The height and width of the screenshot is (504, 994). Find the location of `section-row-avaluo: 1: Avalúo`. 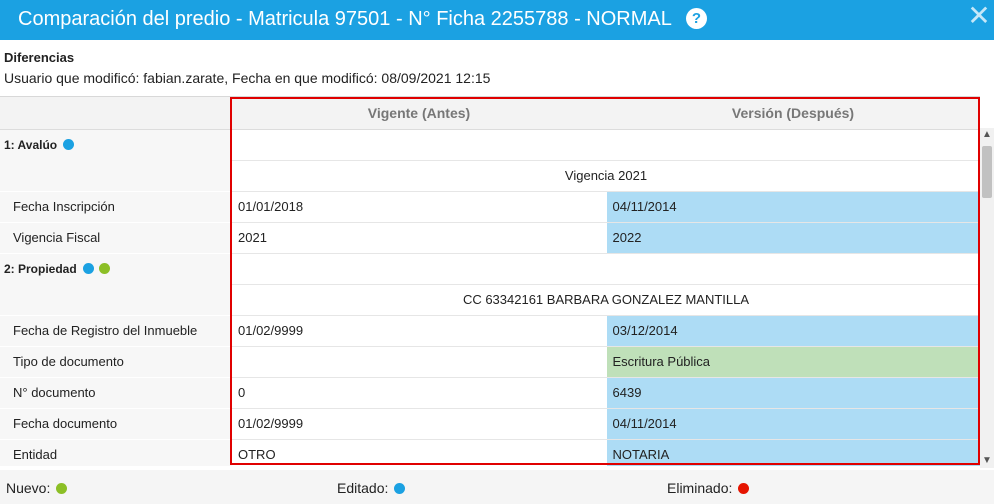

section-row-avaluo: 1: Avalúo is located at coordinates (490, 145).